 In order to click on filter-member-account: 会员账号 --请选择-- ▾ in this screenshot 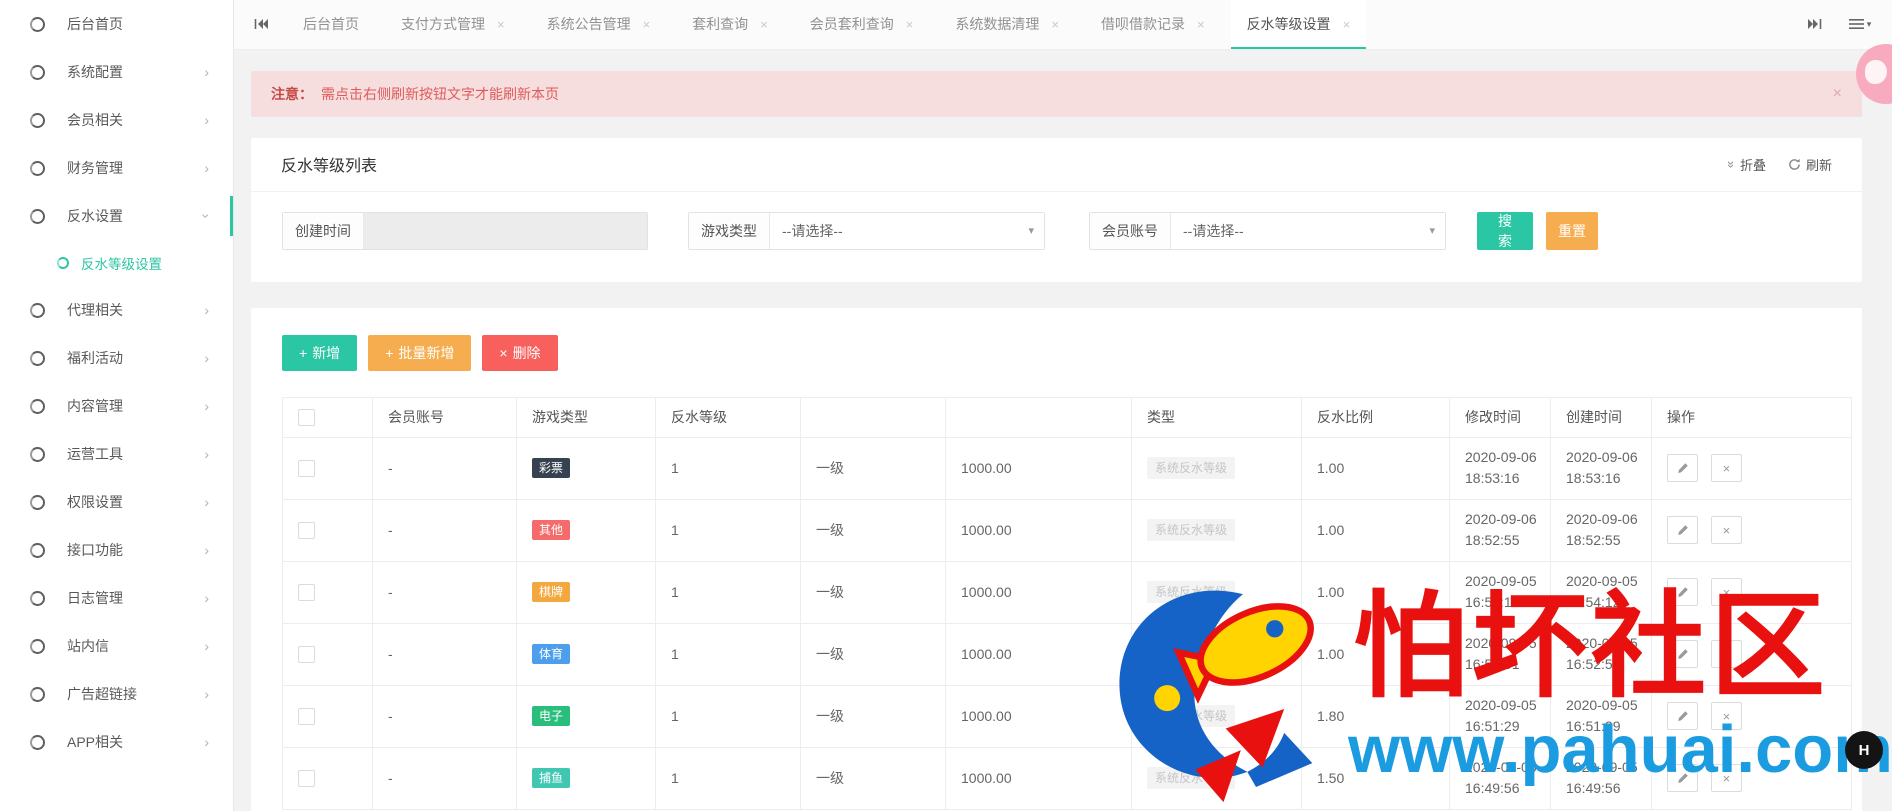, I will do `click(1267, 230)`.